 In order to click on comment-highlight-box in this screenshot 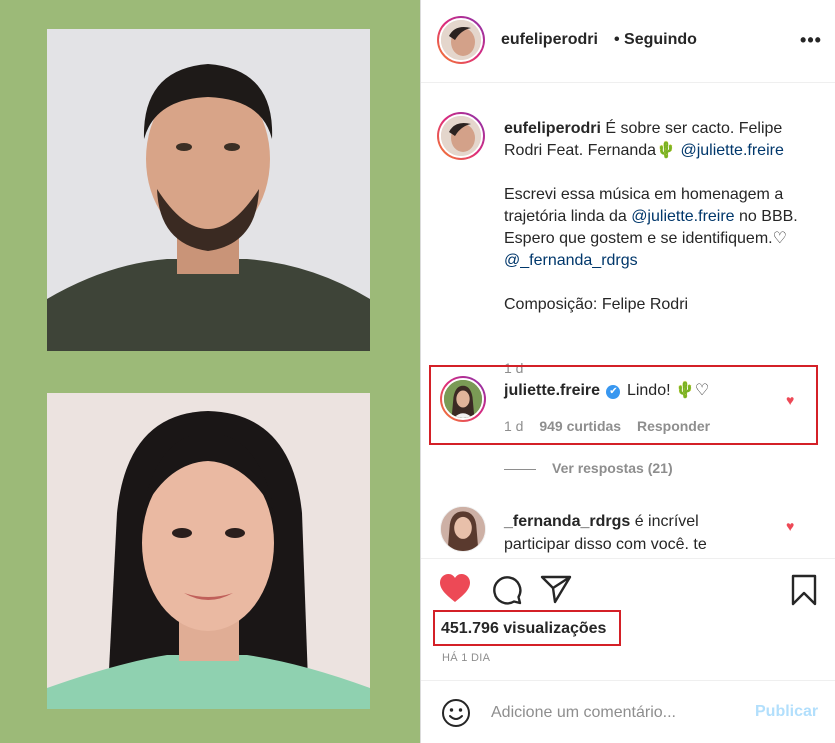, I will do `click(623, 405)`.